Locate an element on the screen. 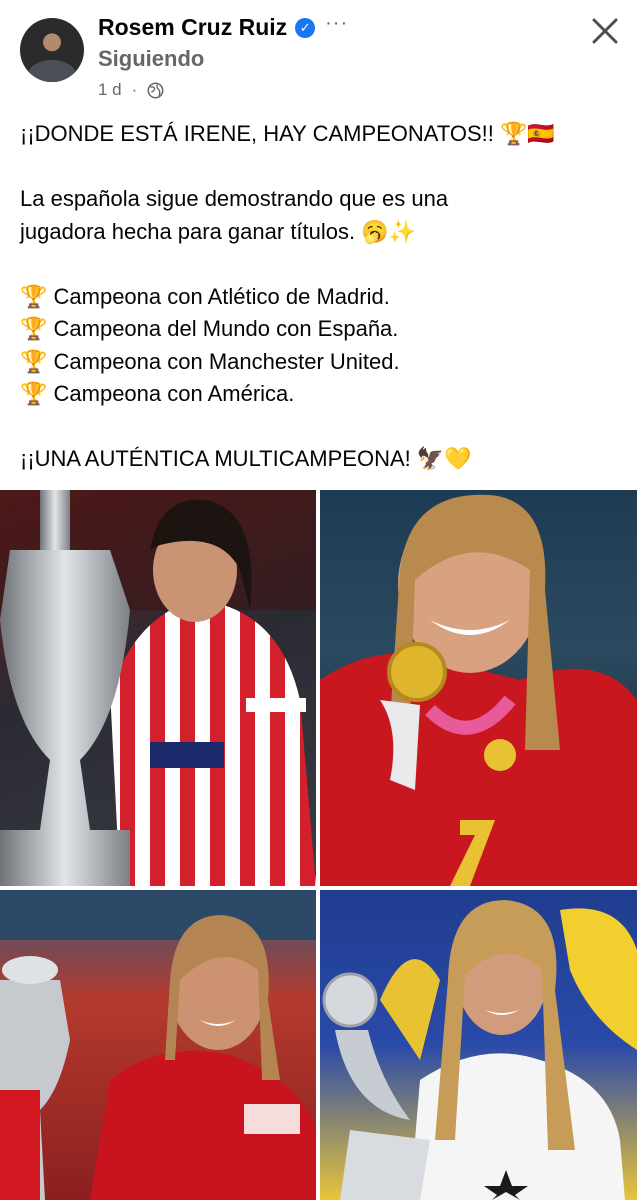  close-icon is located at coordinates (605, 31).